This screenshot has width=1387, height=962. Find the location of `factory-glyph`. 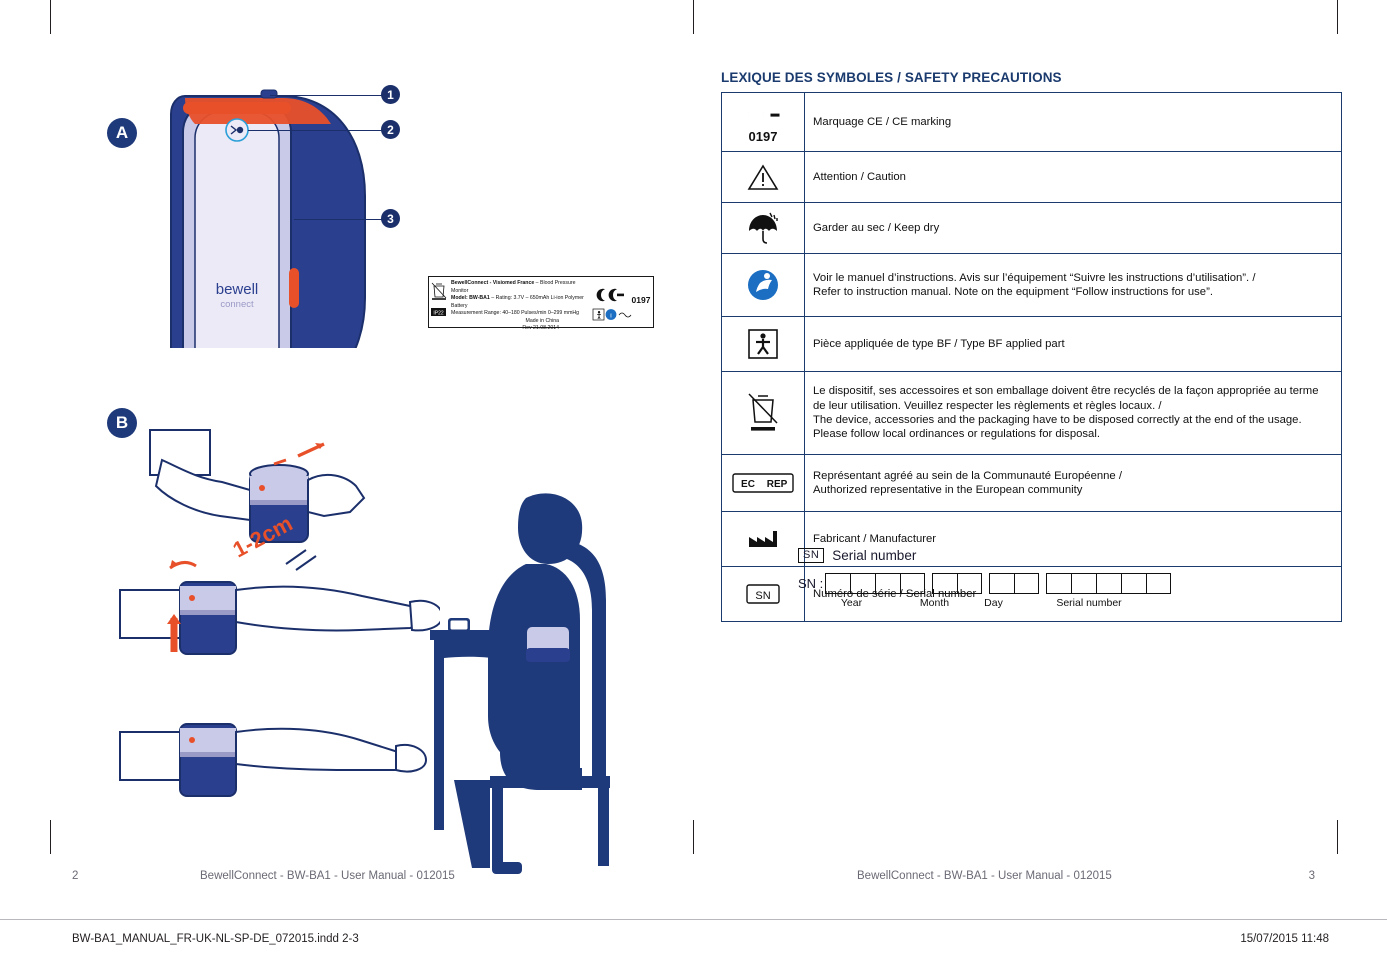

factory-glyph is located at coordinates (763, 539).